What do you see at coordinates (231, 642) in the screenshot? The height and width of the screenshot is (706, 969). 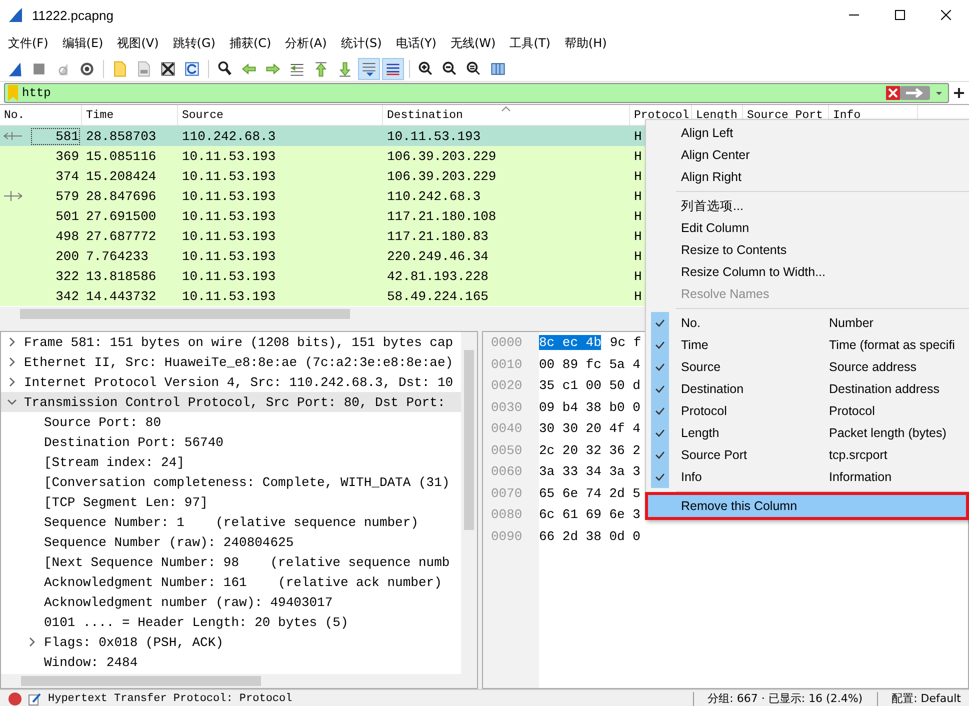 I see `tree-row: Flags: 0x018 (PSH, ACK)` at bounding box center [231, 642].